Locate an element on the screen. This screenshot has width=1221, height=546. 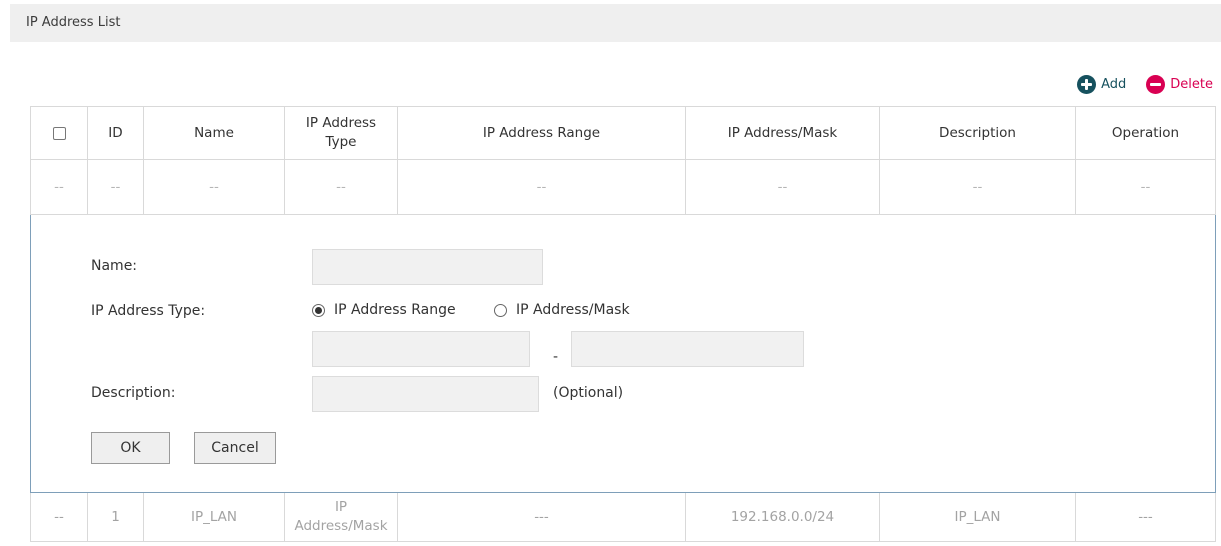
column-header-id: ID is located at coordinates (115, 133).